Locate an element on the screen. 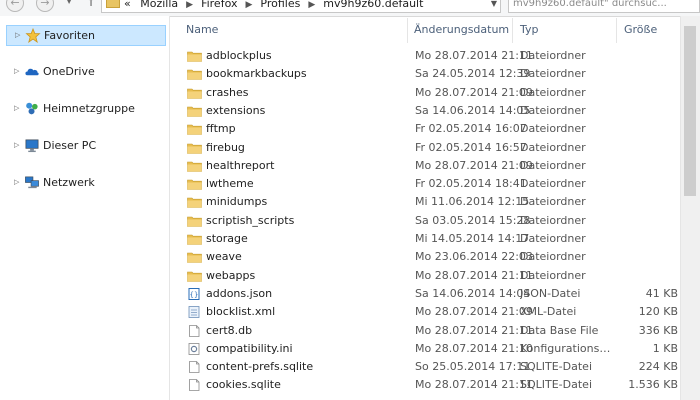 The width and height of the screenshot is (700, 400). breadcrumb-current: mv9h9z60.default is located at coordinates (373, 5).